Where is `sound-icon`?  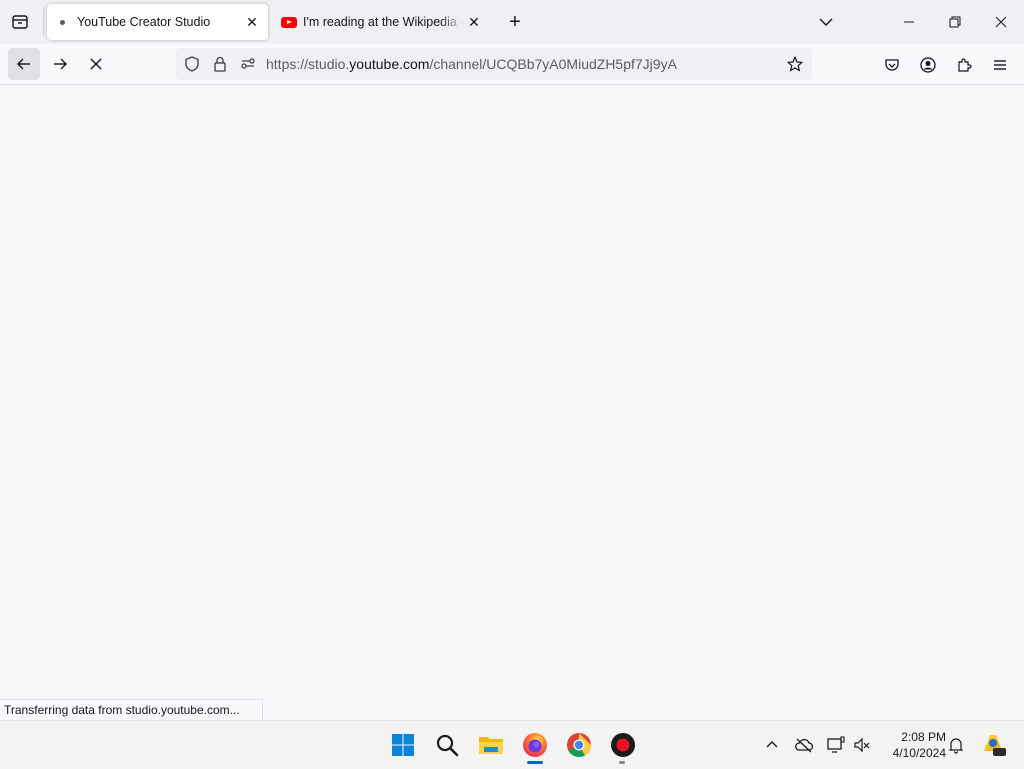
sound-icon is located at coordinates (862, 745).